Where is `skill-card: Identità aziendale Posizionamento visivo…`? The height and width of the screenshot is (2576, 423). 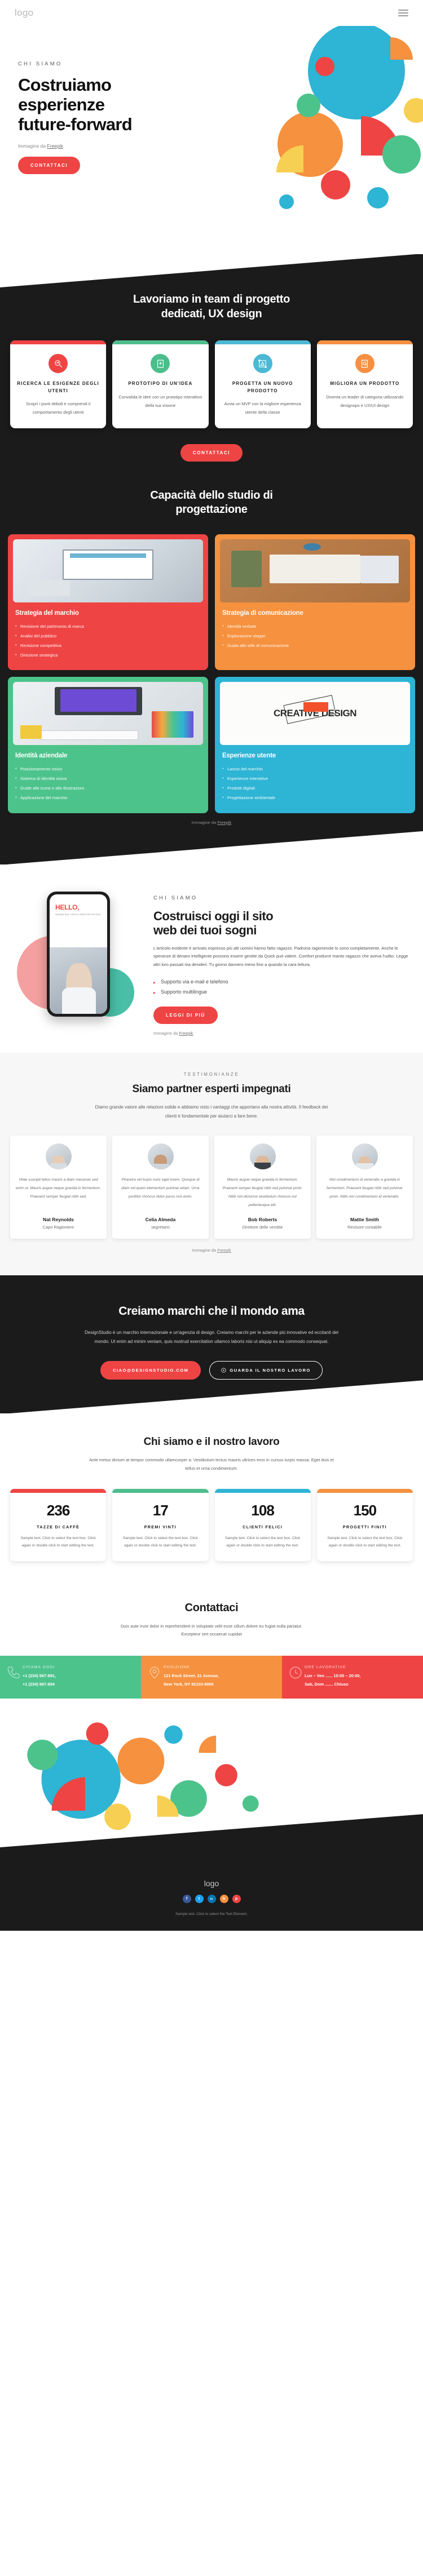
skill-card: Identità aziendale Posizionamento visivo… is located at coordinates (108, 745).